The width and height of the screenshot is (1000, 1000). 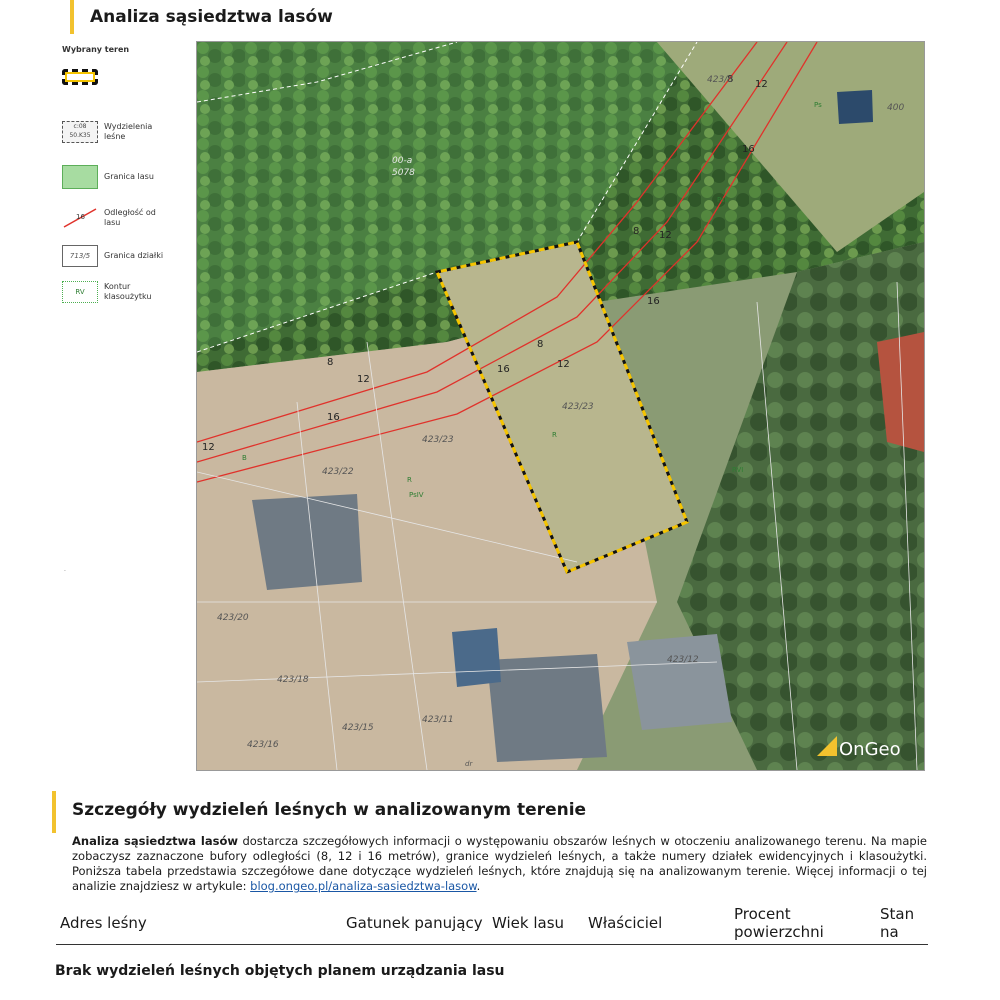 What do you see at coordinates (54, 812) in the screenshot?
I see `section-accent-bar` at bounding box center [54, 812].